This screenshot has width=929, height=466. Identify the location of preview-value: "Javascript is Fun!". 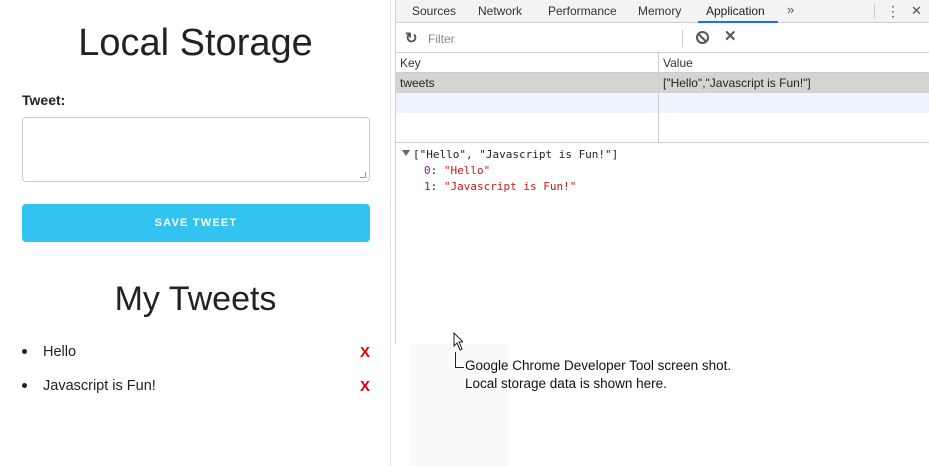
(510, 186).